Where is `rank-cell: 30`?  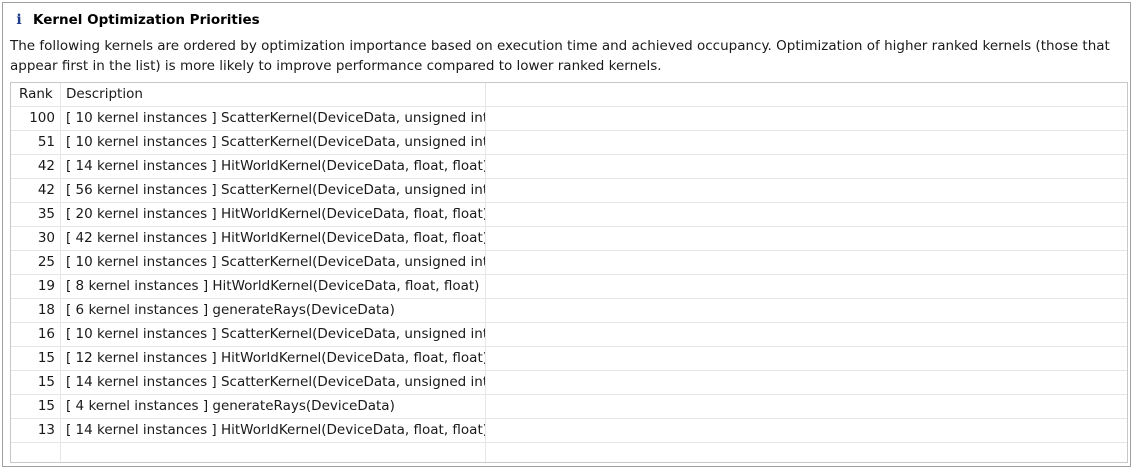 rank-cell: 30 is located at coordinates (36, 238).